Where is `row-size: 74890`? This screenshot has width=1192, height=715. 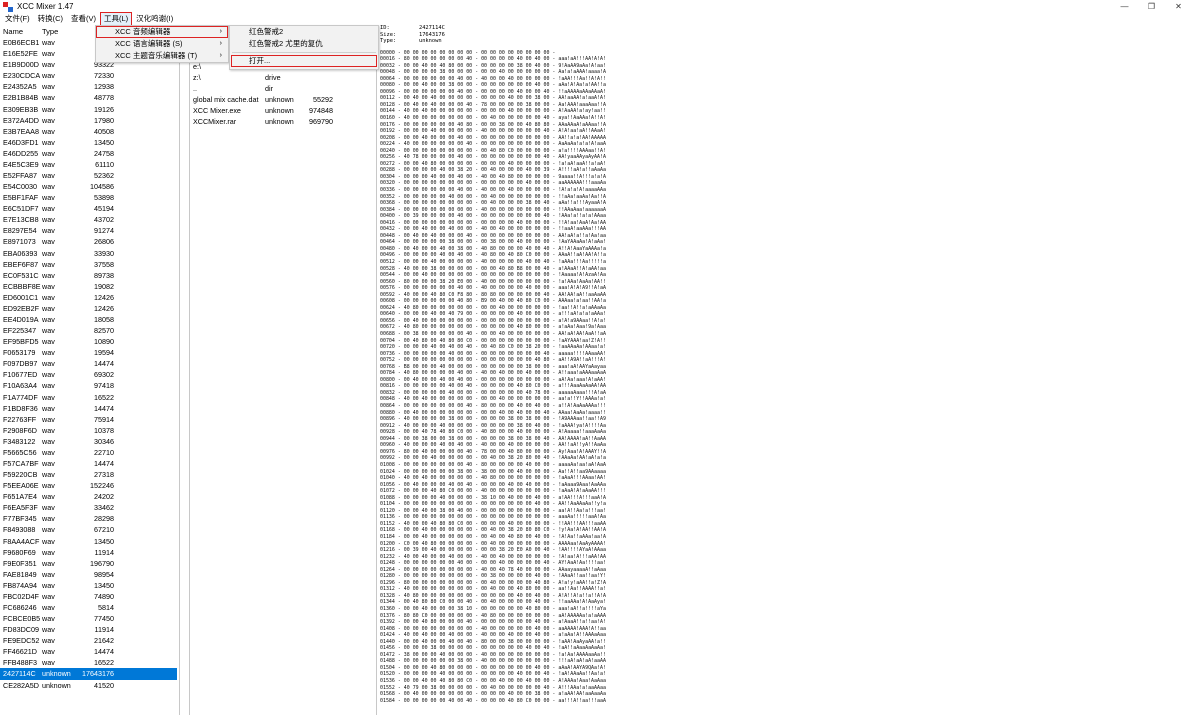 row-size: 74890 is located at coordinates (104, 596).